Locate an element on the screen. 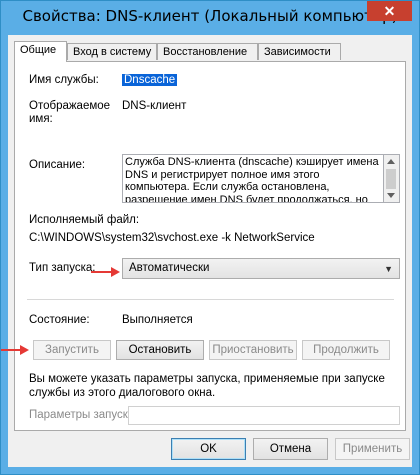  status-value: Выполняется is located at coordinates (157, 320).